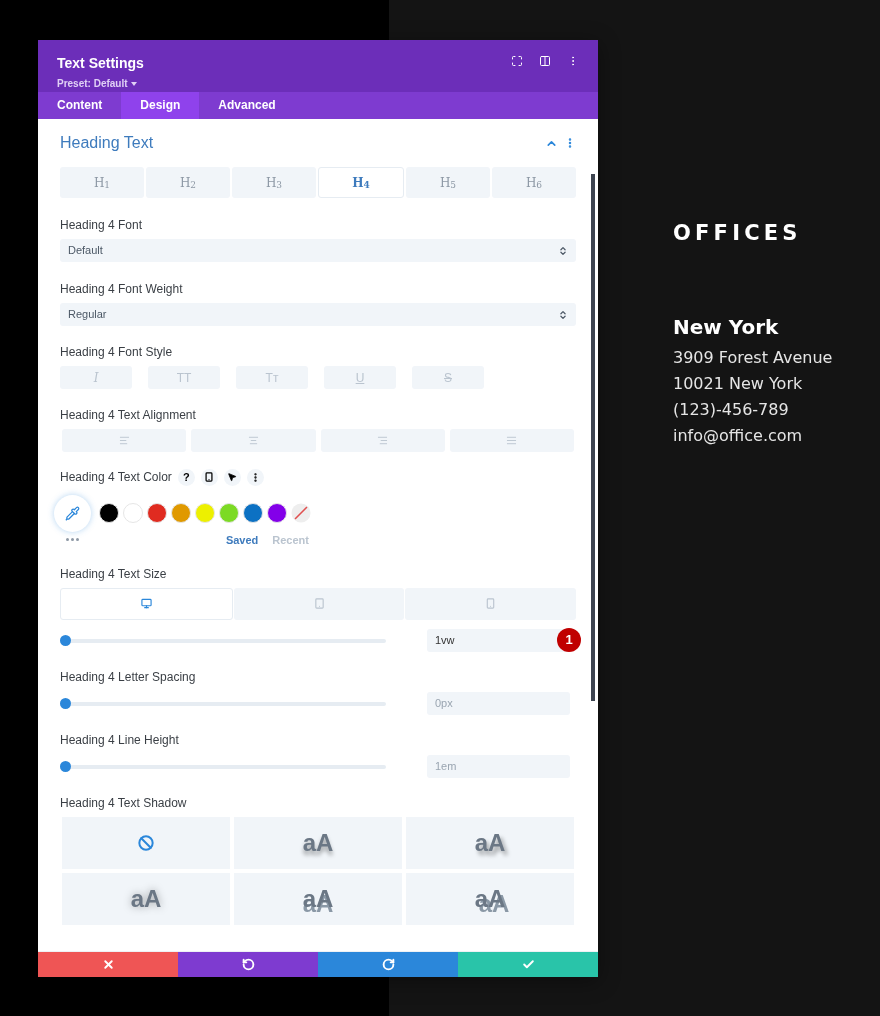 The width and height of the screenshot is (880, 1016). What do you see at coordinates (114, 574) in the screenshot?
I see `field-label: Heading 4 Text Size` at bounding box center [114, 574].